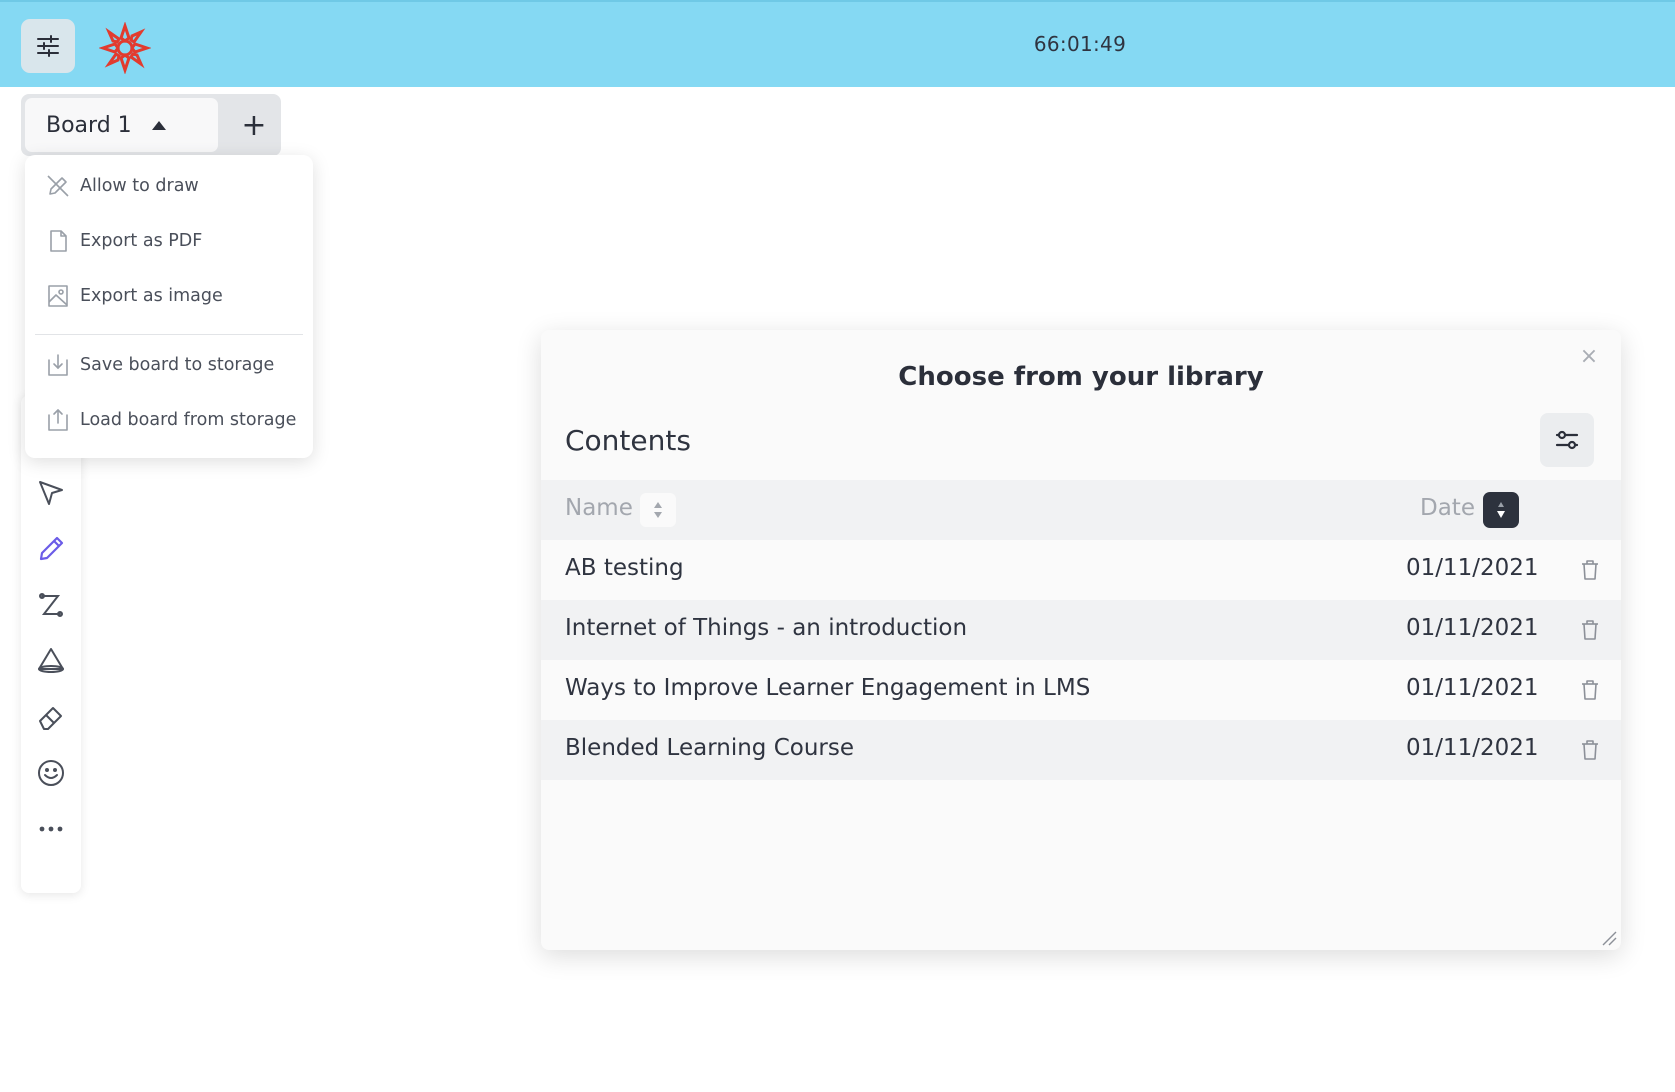 The width and height of the screenshot is (1675, 1092). What do you see at coordinates (58, 296) in the screenshot?
I see `image-file-icon` at bounding box center [58, 296].